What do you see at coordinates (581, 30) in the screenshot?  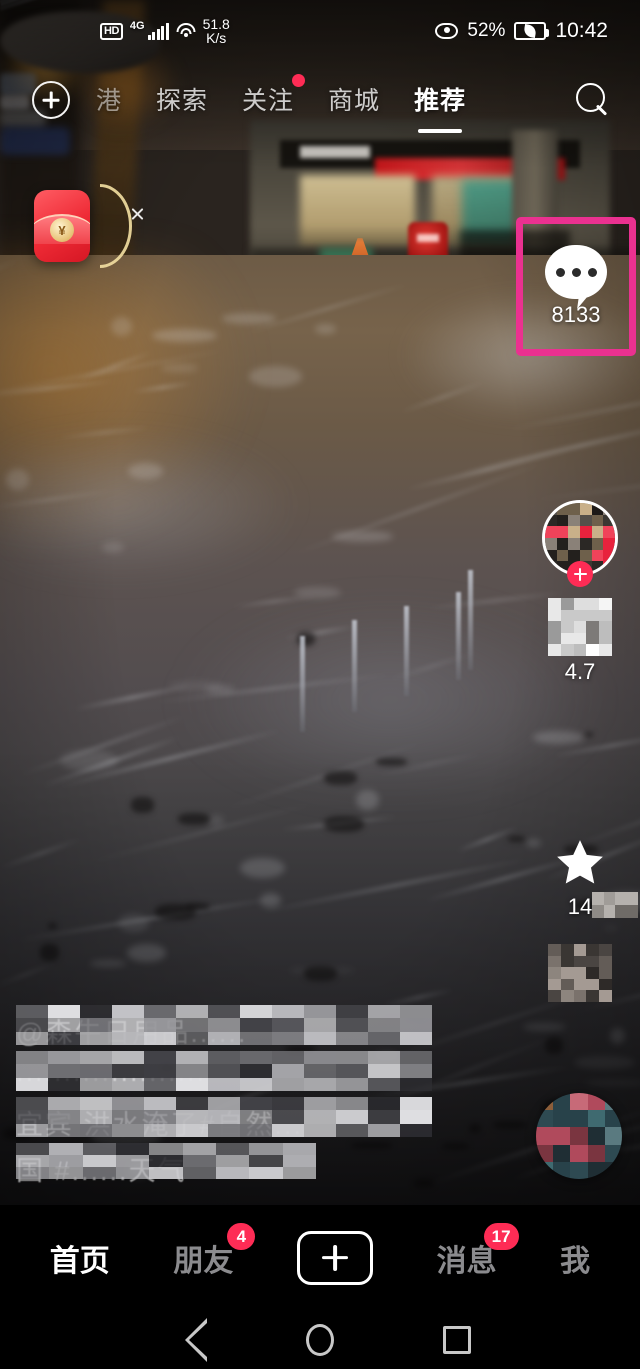 I see `clock-label: 10:42` at bounding box center [581, 30].